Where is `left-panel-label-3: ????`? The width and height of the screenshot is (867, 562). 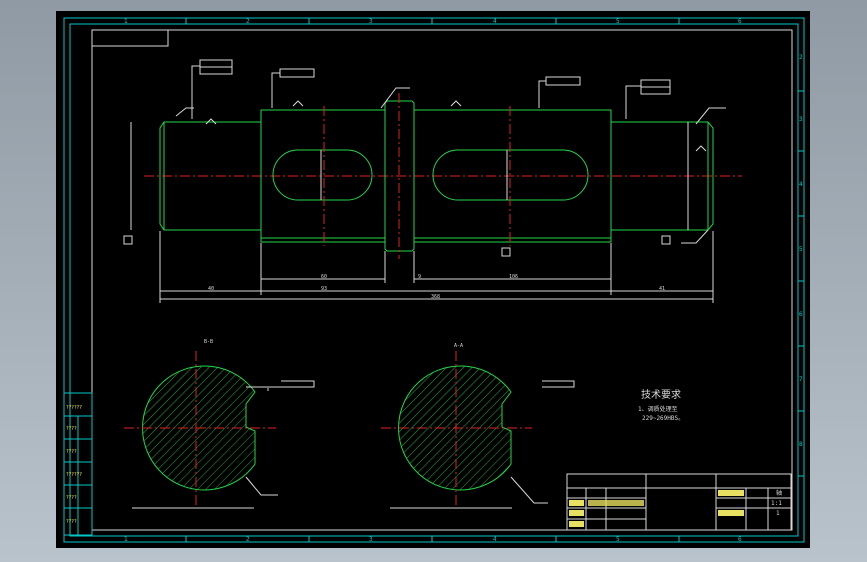 left-panel-label-3: ???? is located at coordinates (71, 452).